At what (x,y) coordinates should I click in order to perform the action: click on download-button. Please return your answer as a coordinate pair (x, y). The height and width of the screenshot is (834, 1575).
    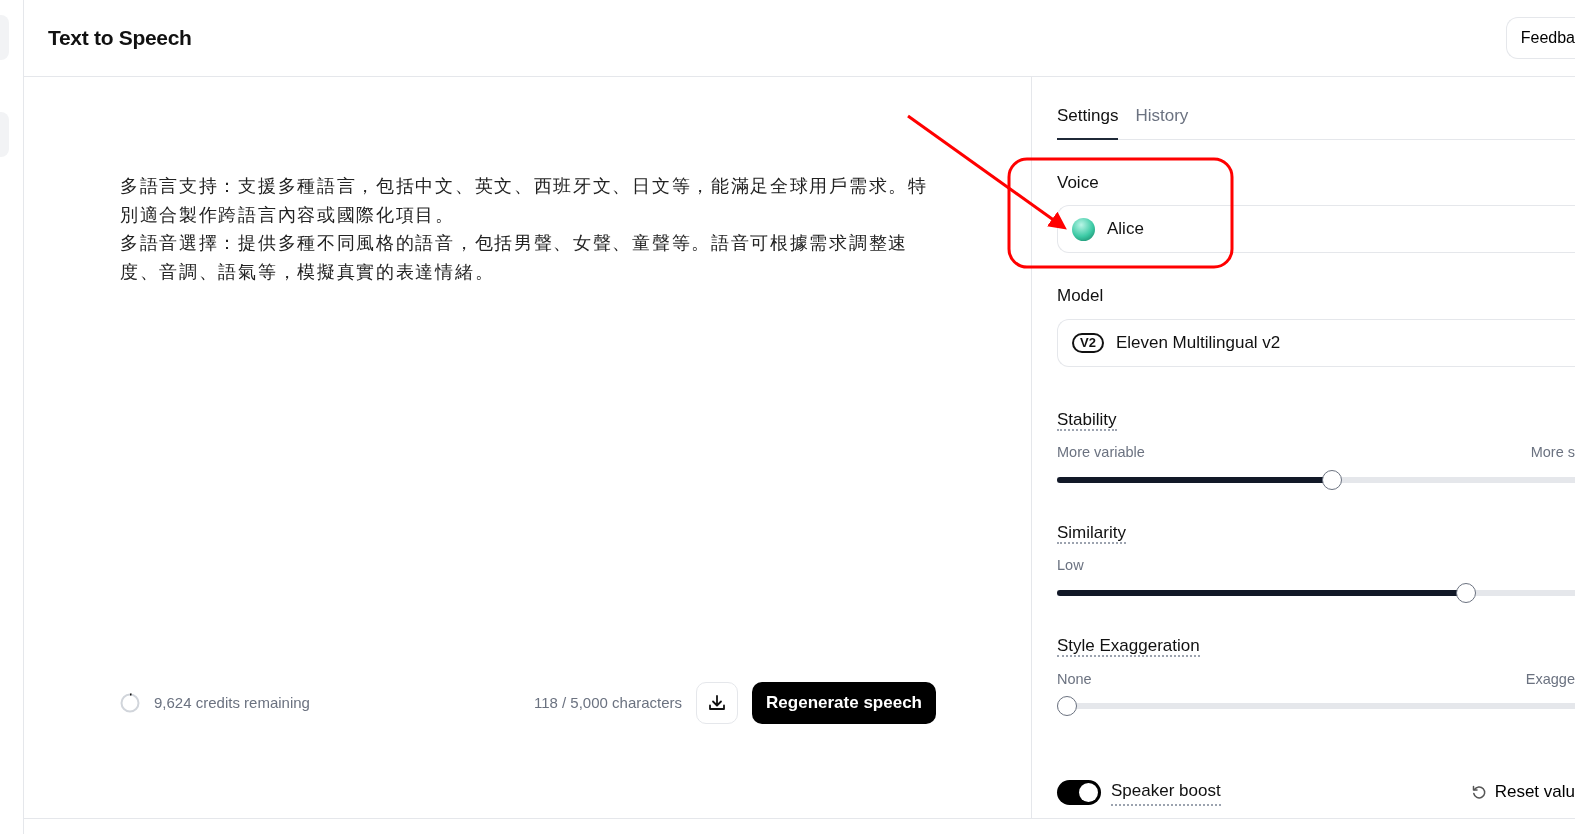
    Looking at the image, I should click on (717, 703).